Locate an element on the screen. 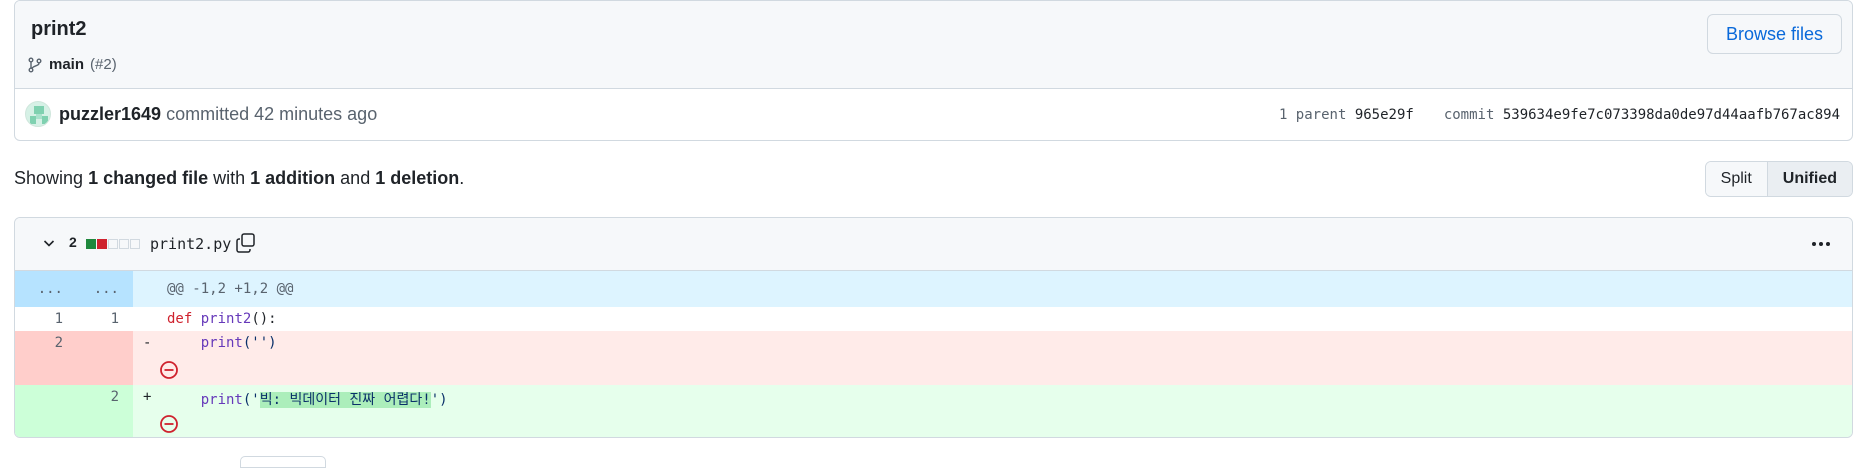  diffstat-deletion-block is located at coordinates (102, 244).